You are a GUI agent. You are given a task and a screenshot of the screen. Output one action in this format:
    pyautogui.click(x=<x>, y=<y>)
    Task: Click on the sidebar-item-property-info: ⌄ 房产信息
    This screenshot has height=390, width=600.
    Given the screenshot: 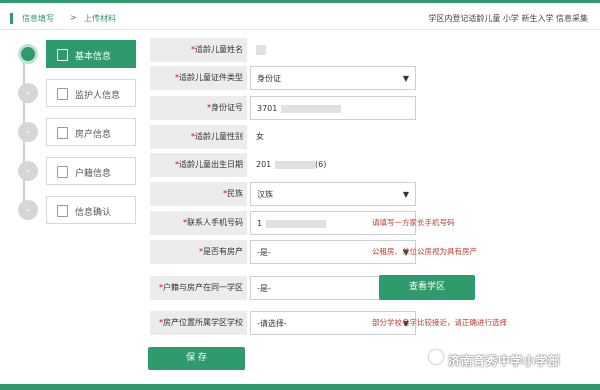 What is the action you would take?
    pyautogui.click(x=75, y=132)
    